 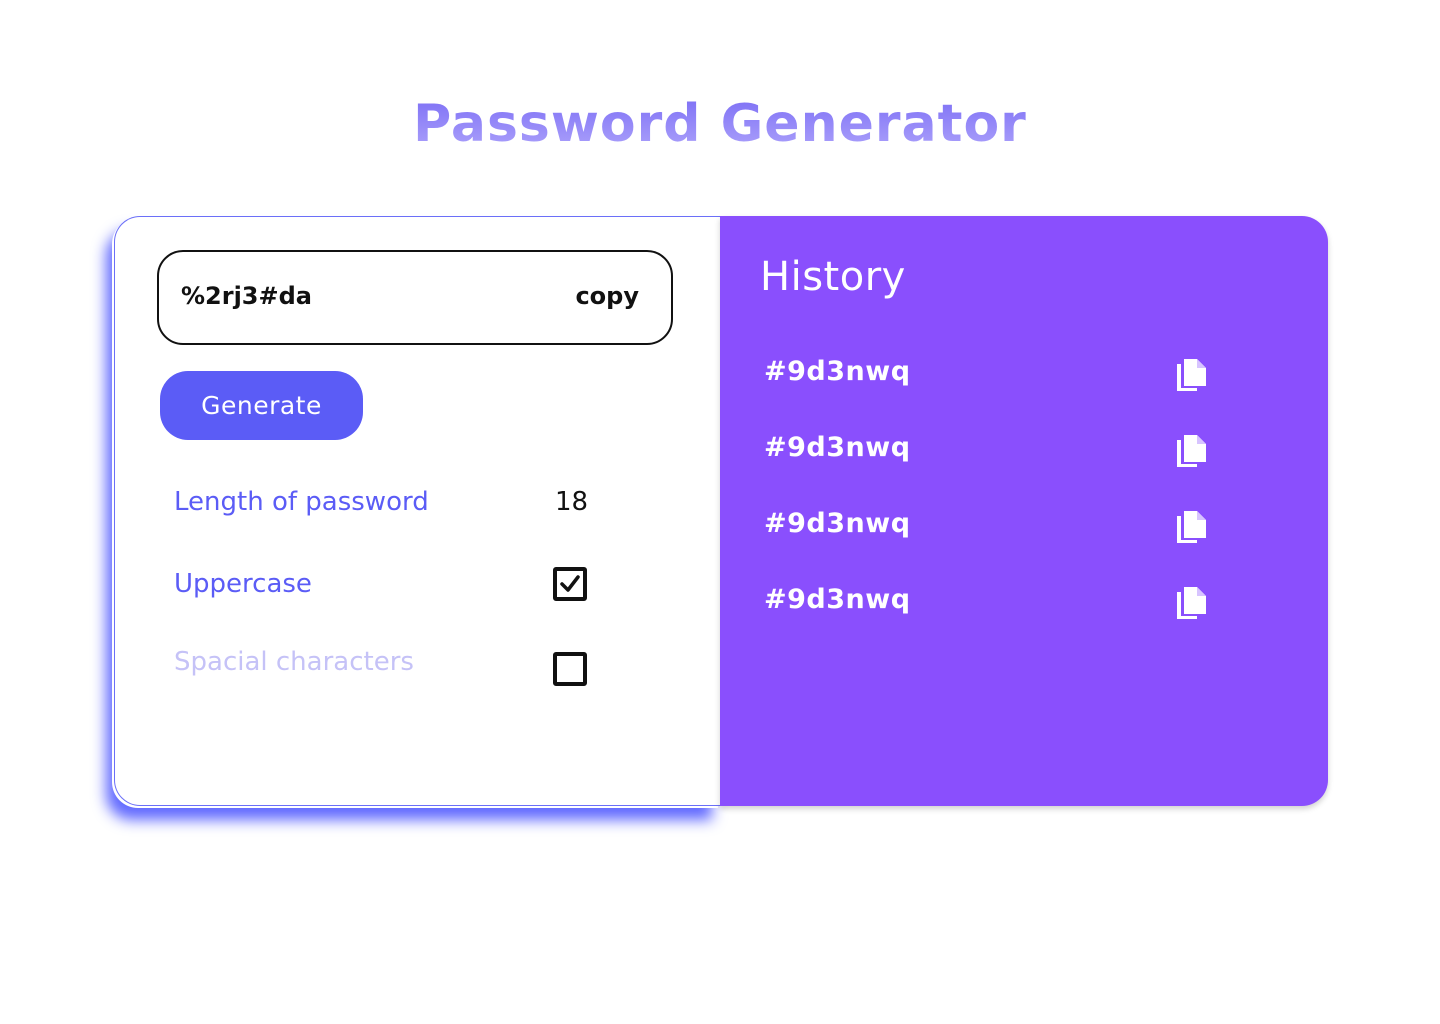 What do you see at coordinates (720, 124) in the screenshot?
I see `page-title: Password Generator` at bounding box center [720, 124].